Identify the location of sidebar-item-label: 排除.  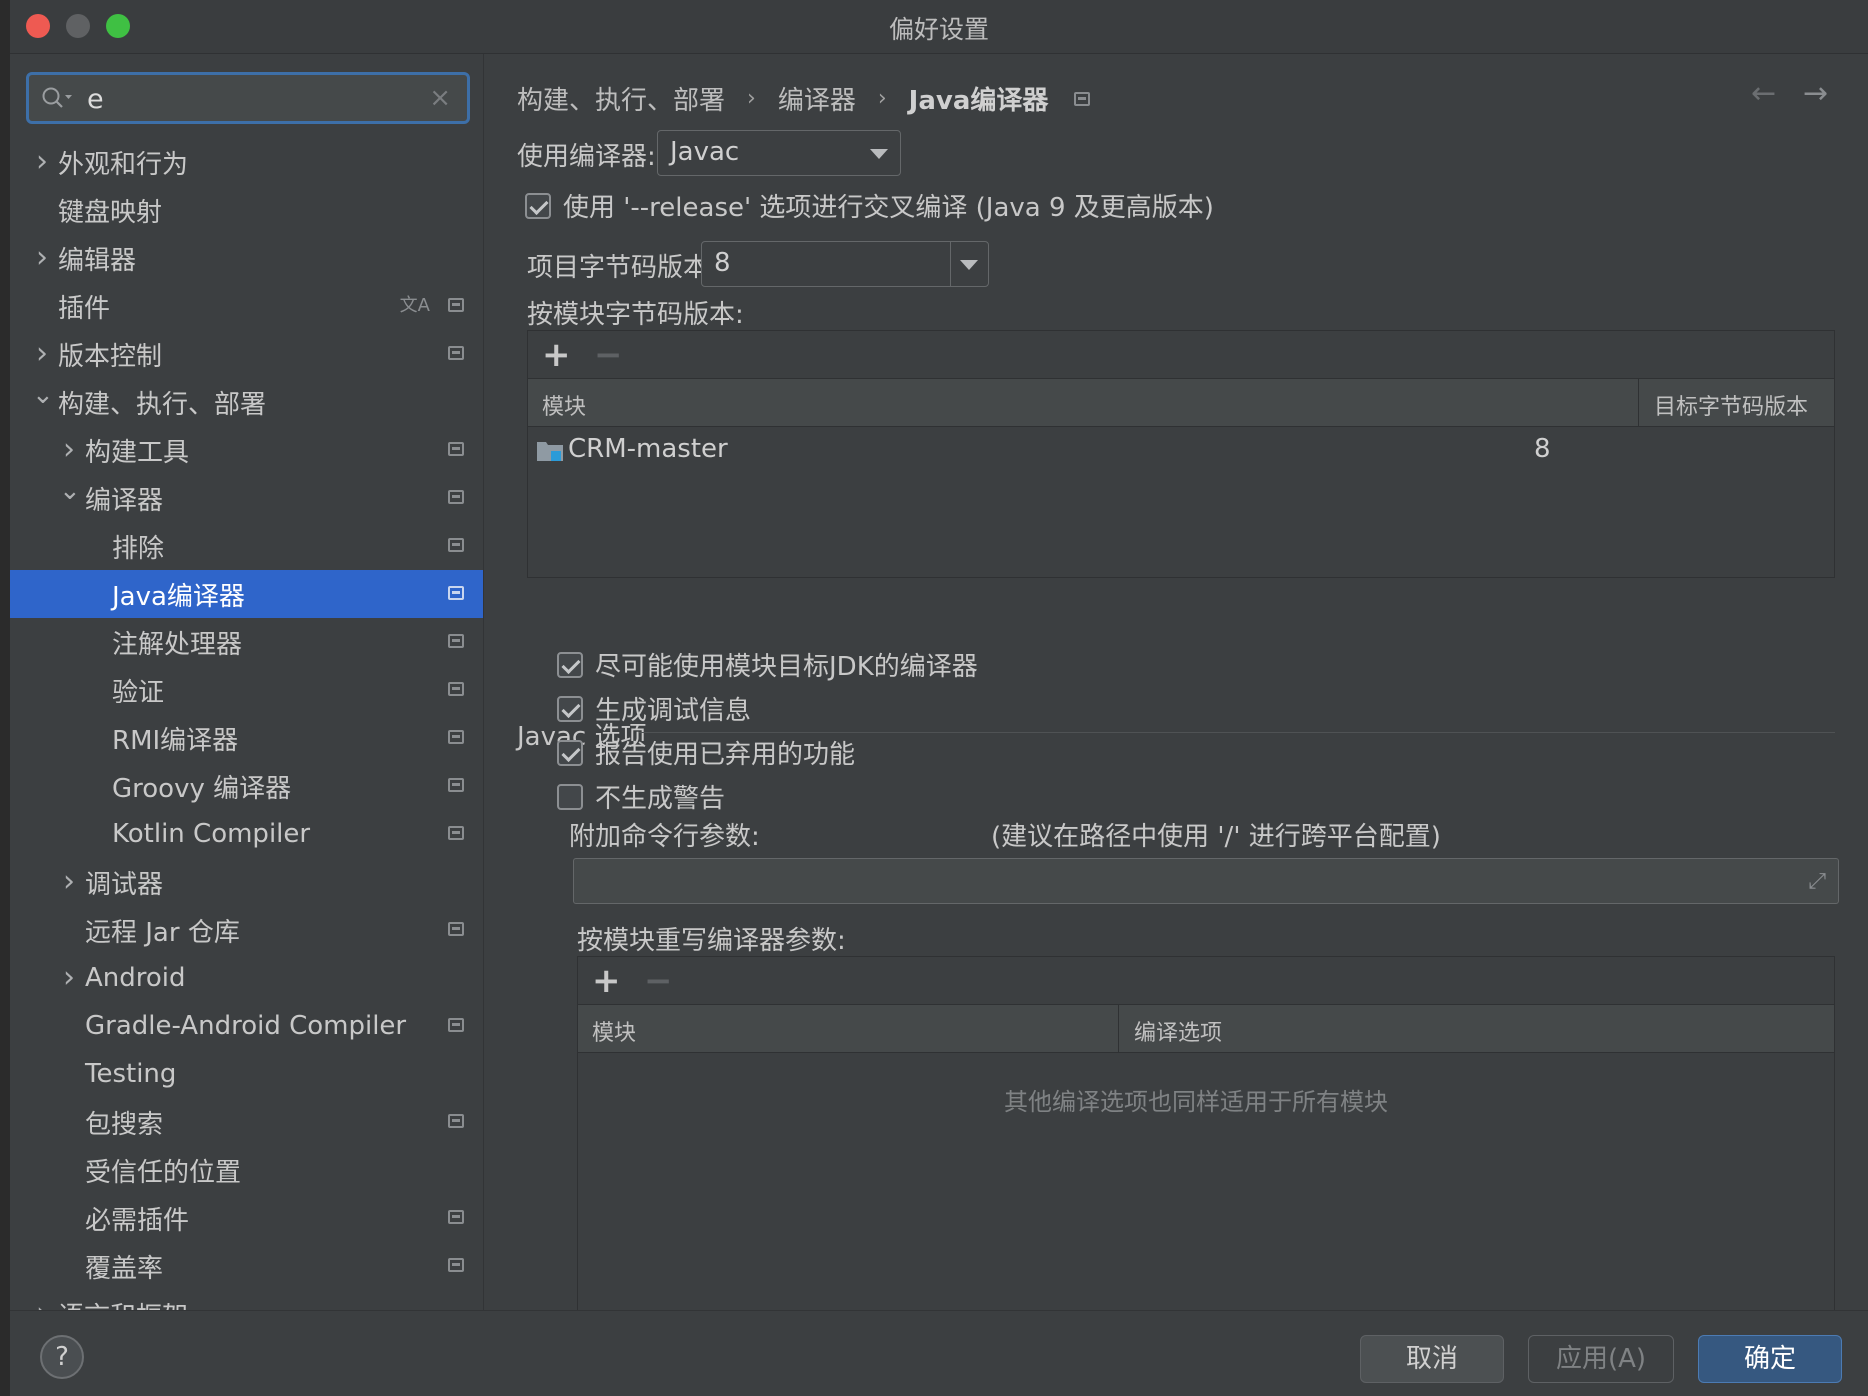
(138, 548).